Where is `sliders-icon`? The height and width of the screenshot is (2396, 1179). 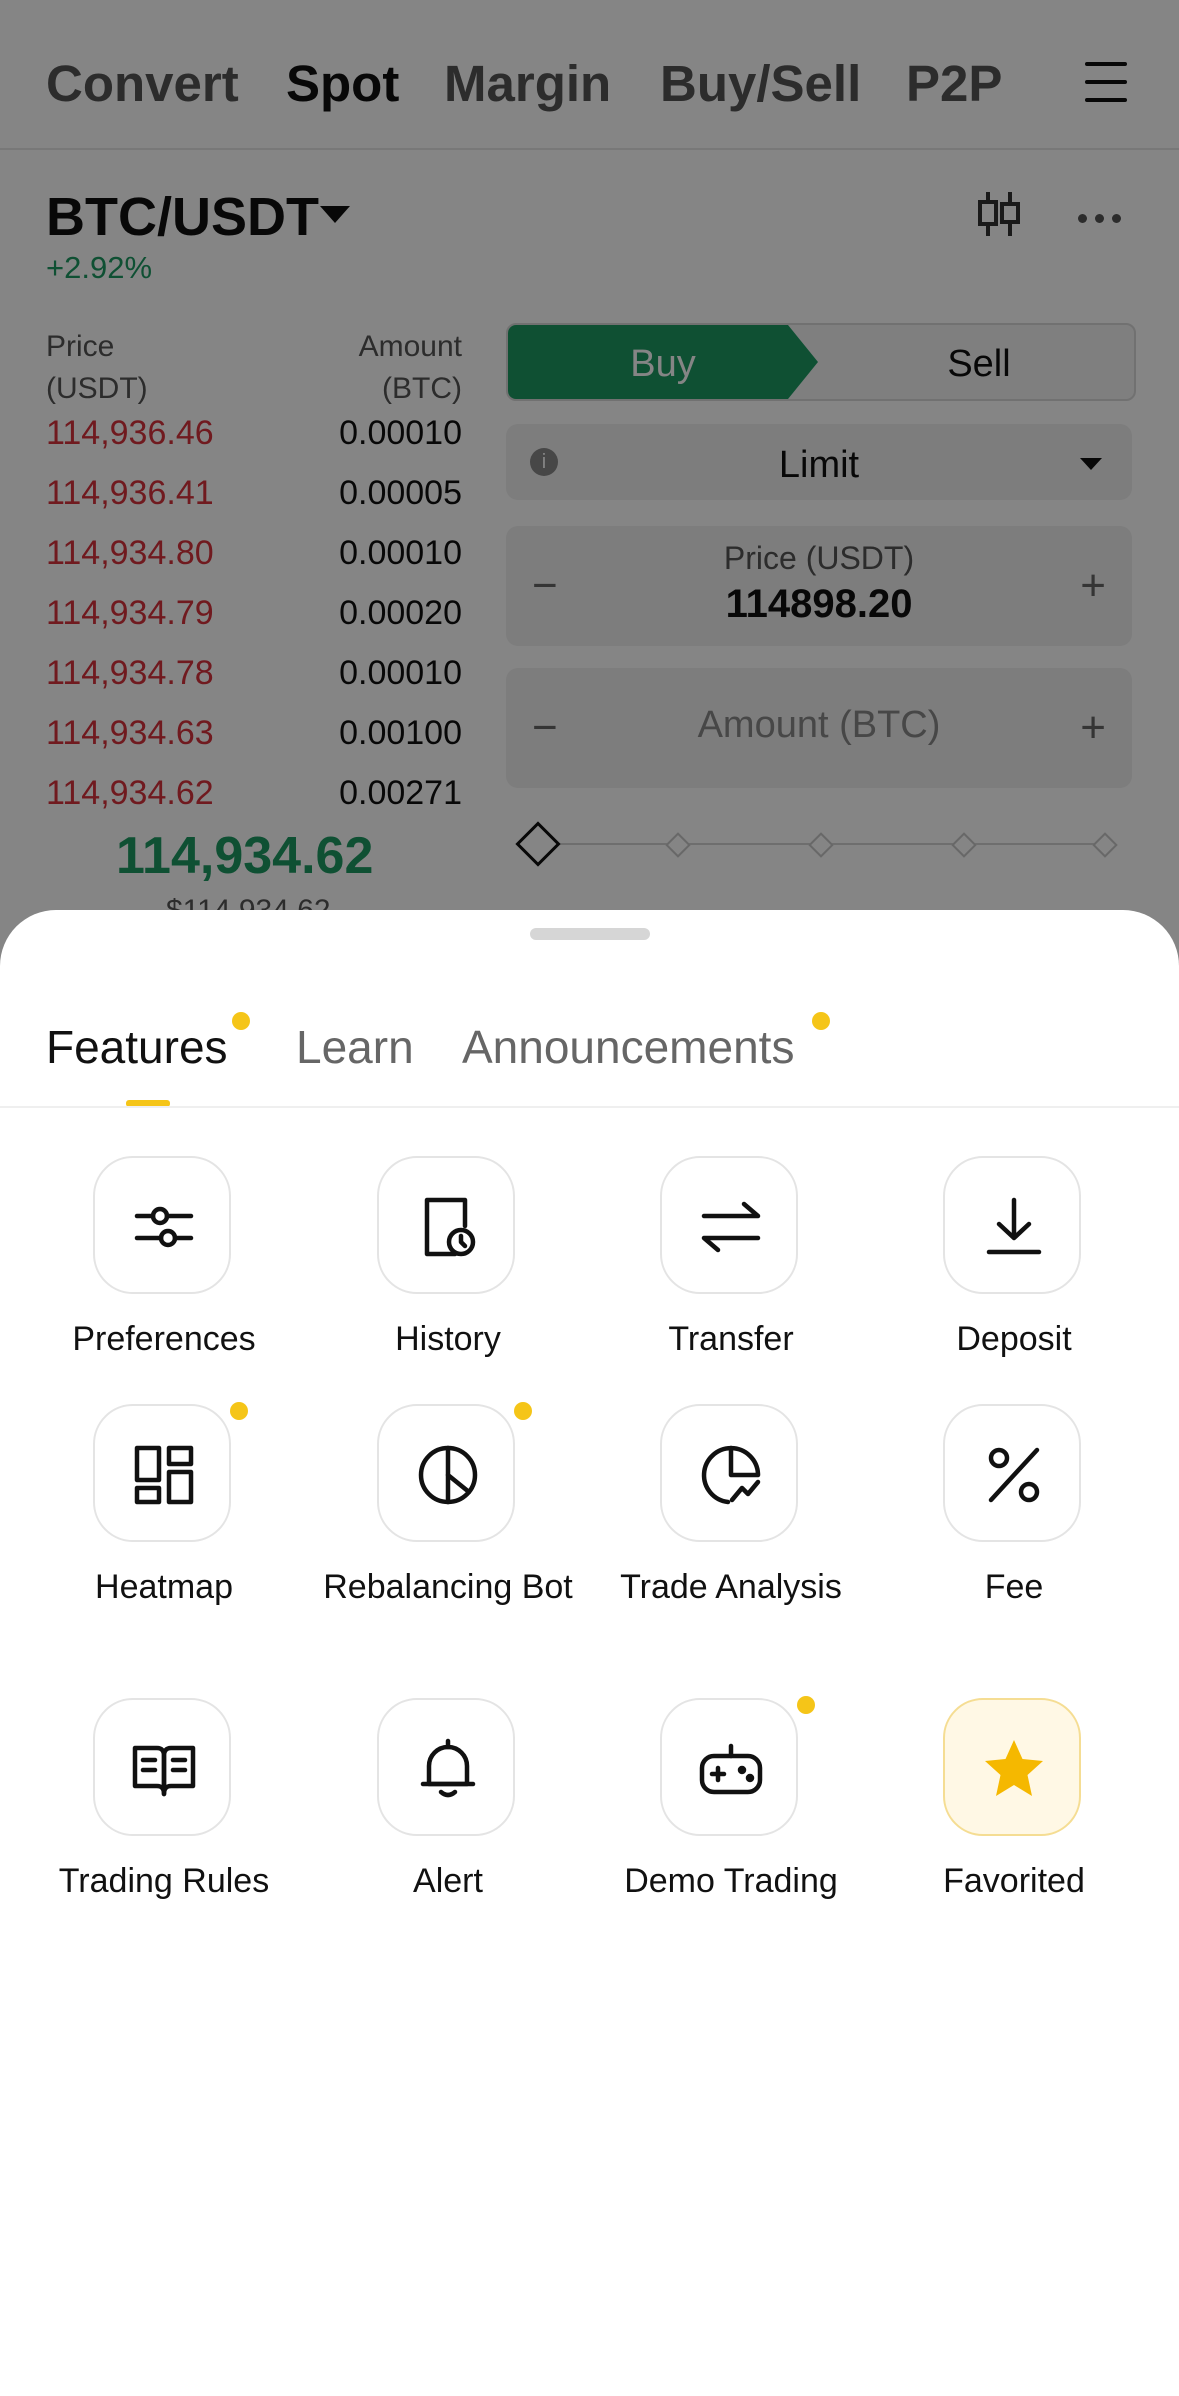 sliders-icon is located at coordinates (164, 1227).